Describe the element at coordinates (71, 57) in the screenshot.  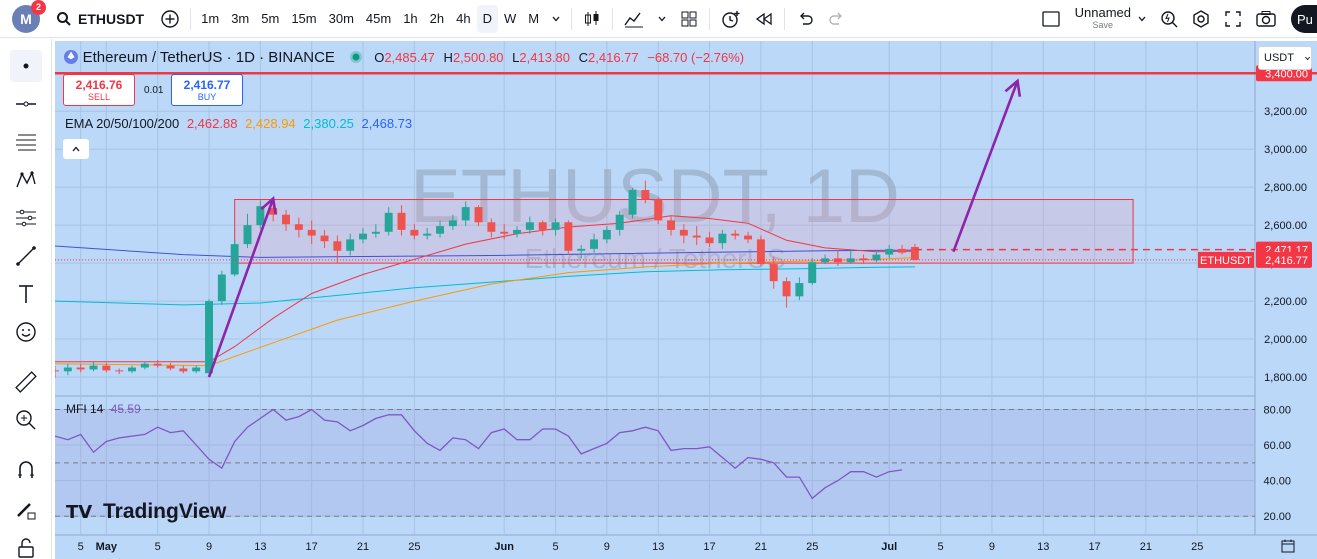
I see `symbol-icon` at that location.